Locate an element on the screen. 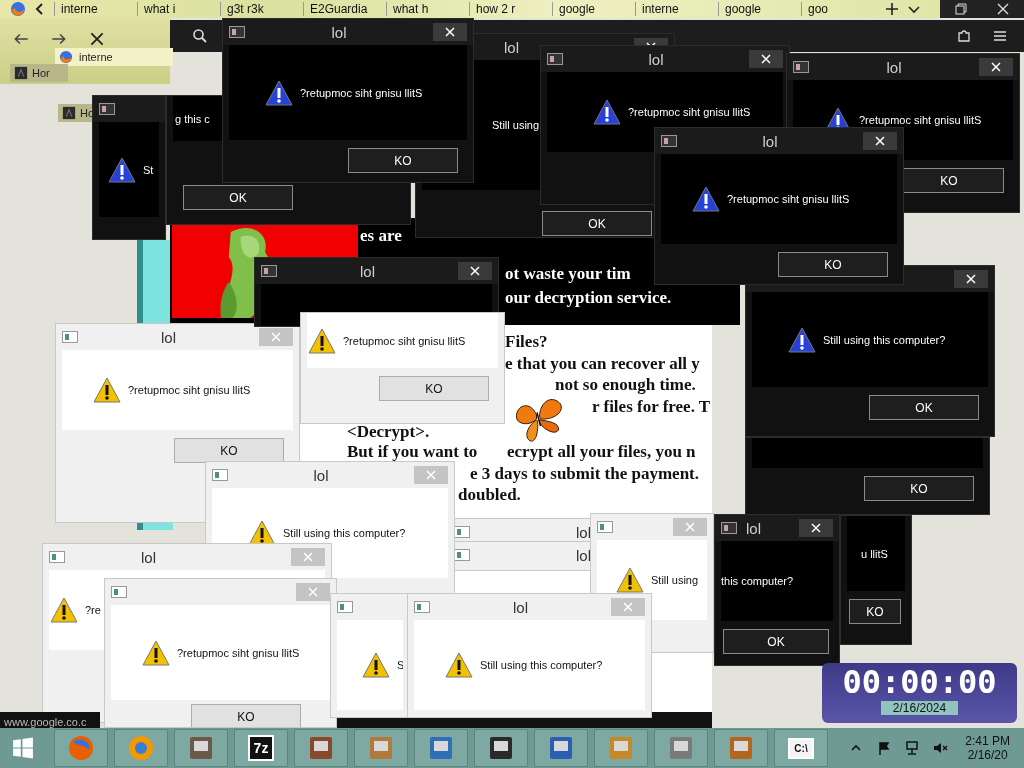  browser-tab: g3t r3k is located at coordinates (258, 9).